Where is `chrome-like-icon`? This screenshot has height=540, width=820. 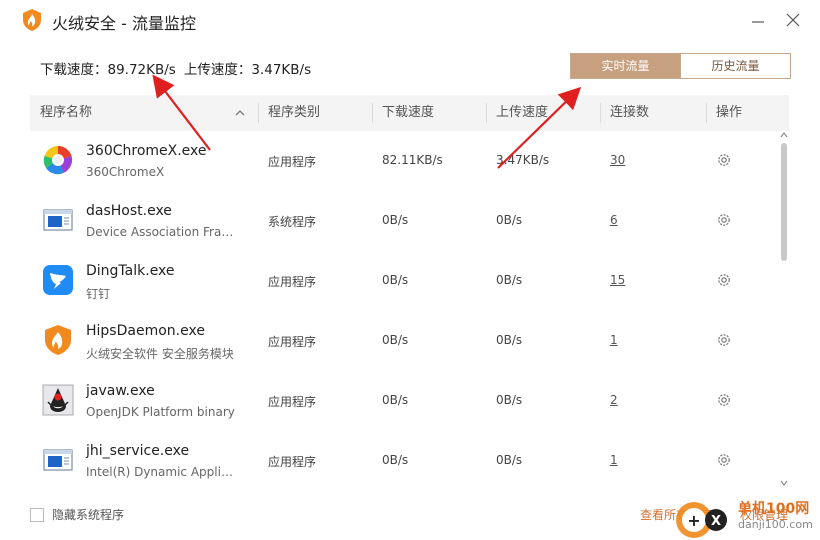 chrome-like-icon is located at coordinates (58, 160).